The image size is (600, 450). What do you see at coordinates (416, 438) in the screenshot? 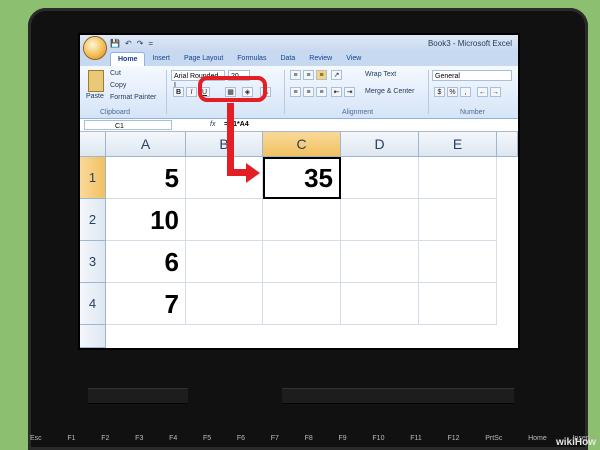
I see `key-f11: F11` at bounding box center [416, 438].